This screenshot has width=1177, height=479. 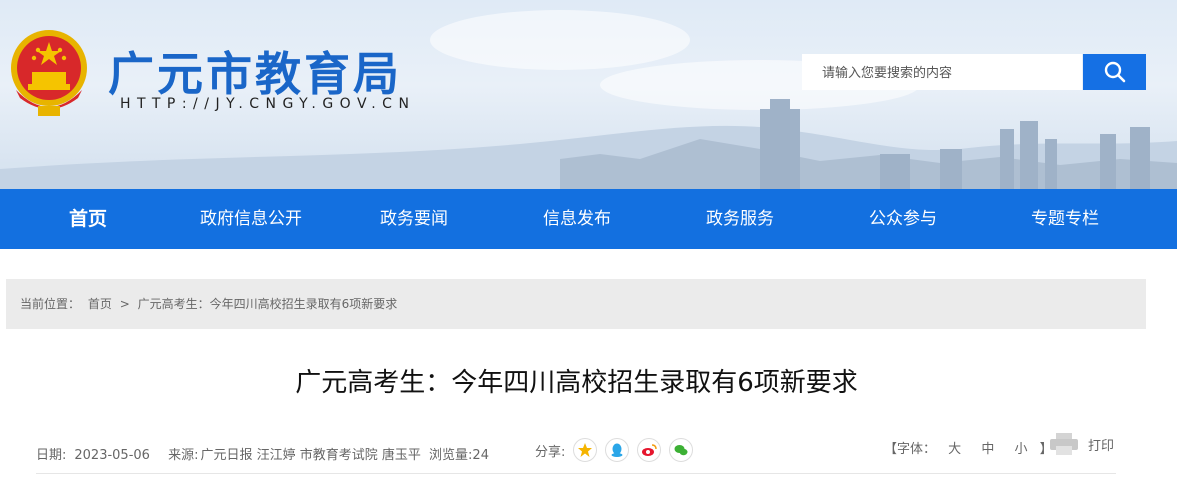 I want to click on nav-item-info-release: 信息发布, so click(x=577, y=219).